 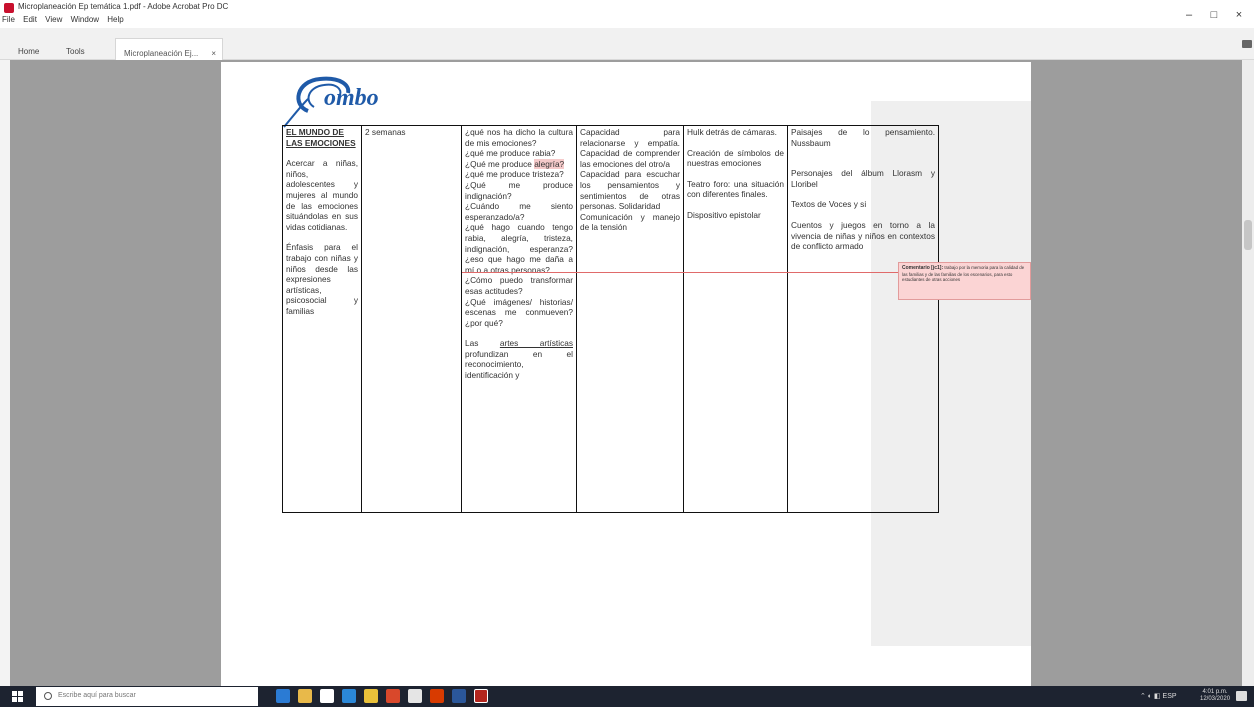 What do you see at coordinates (115, 19) in the screenshot?
I see `menu-help: Help` at bounding box center [115, 19].